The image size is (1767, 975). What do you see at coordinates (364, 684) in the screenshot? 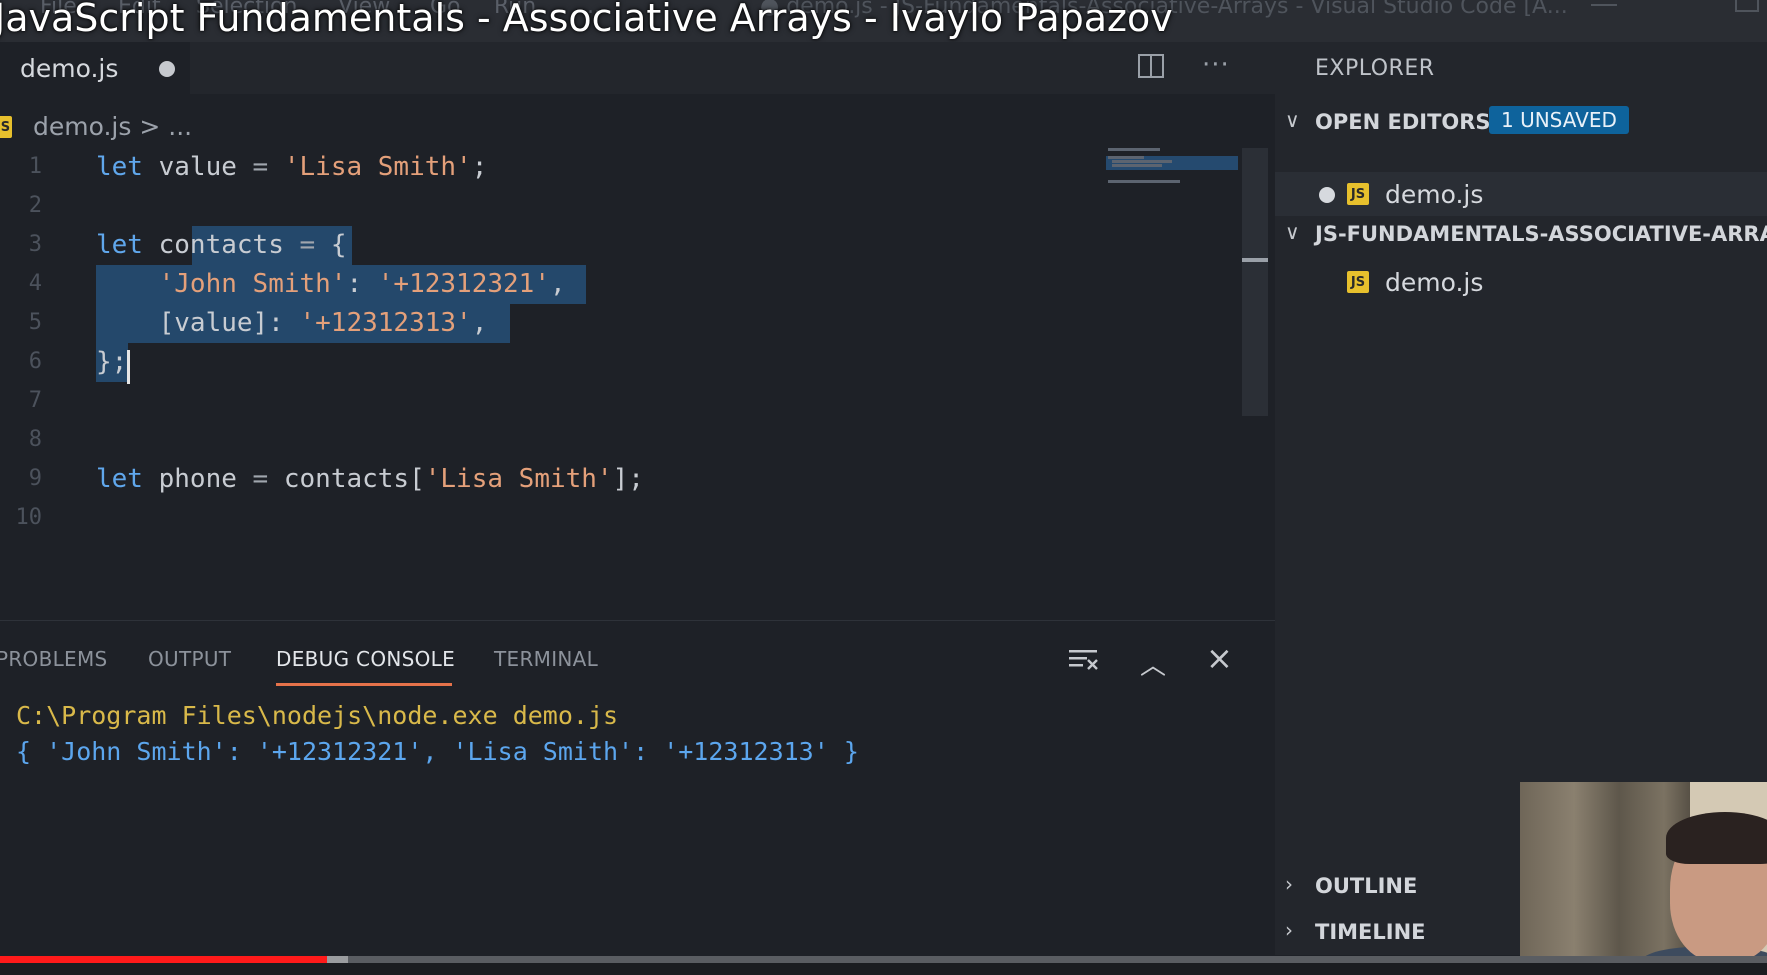
I see `active-tab-indicator` at bounding box center [364, 684].